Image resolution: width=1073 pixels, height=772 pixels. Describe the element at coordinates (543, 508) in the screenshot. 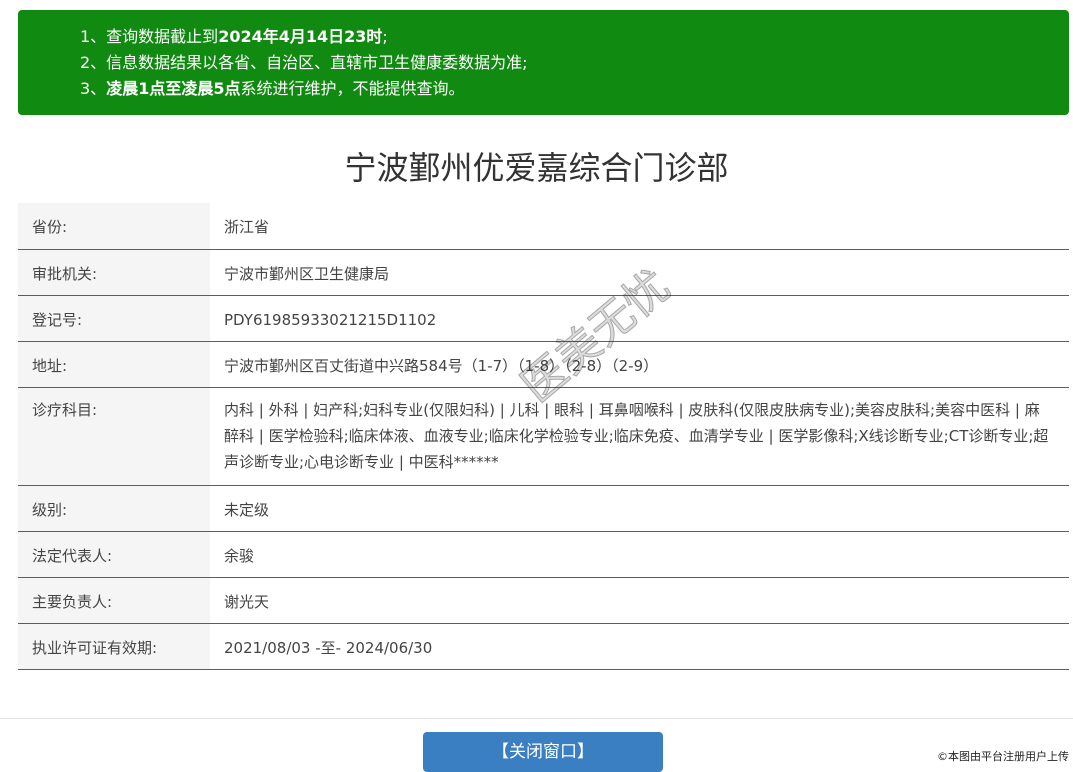

I see `table-row: 级别: 未定级` at that location.